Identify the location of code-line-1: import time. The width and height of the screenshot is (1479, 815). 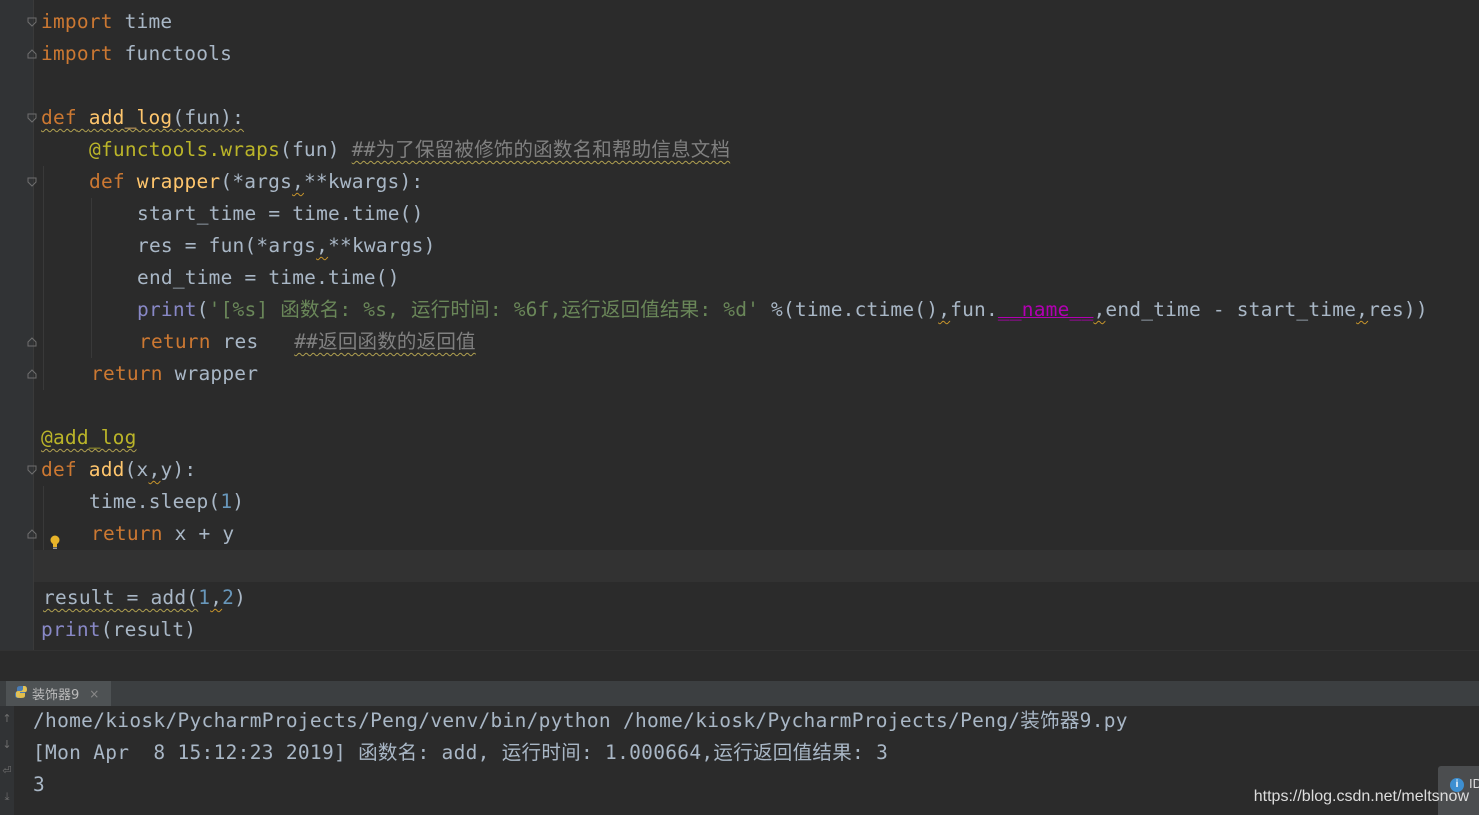
(106, 22).